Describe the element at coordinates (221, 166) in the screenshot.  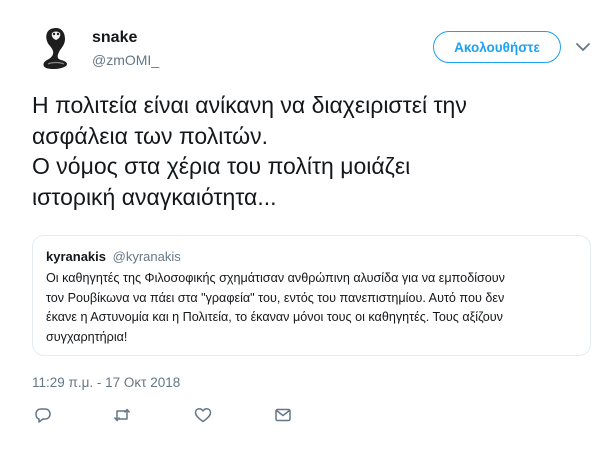
I see `tweet-text-line: Ο νόμος στα χέρια του πολίτη μοιάζει` at that location.